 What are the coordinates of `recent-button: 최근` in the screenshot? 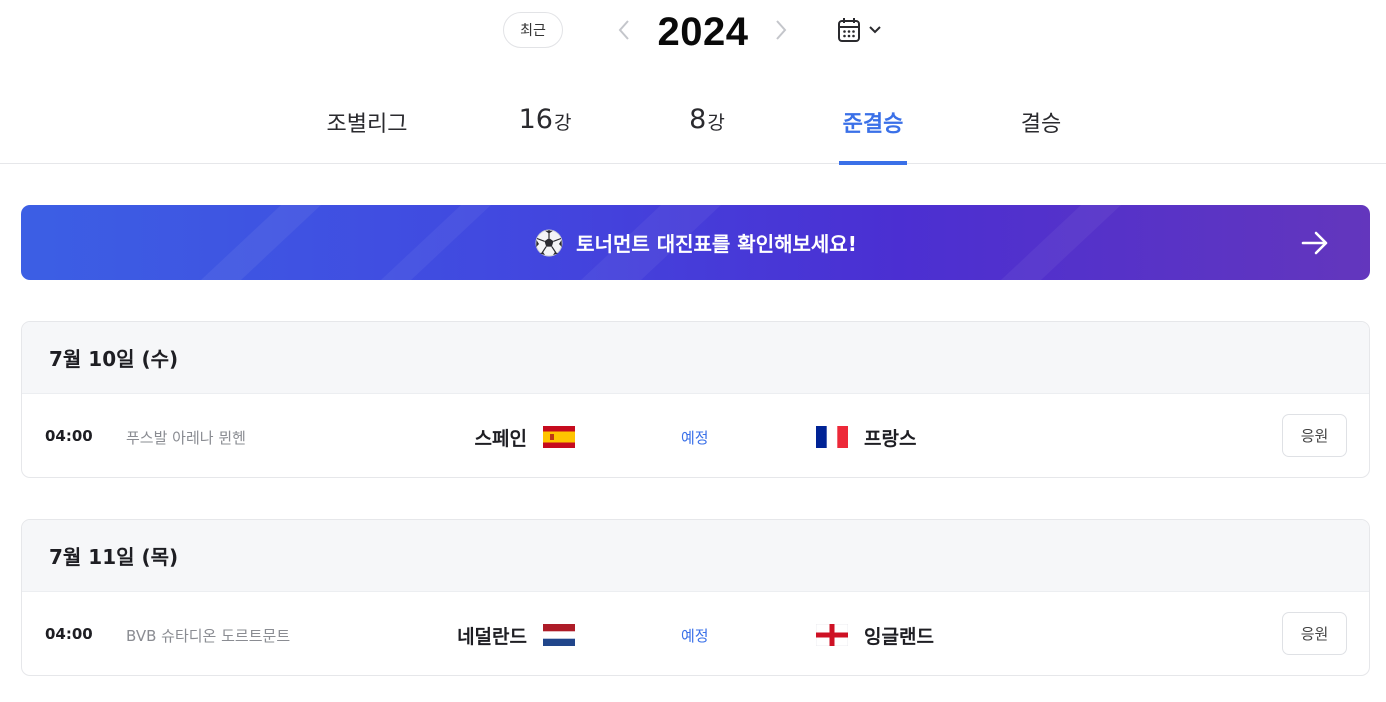 It's located at (533, 30).